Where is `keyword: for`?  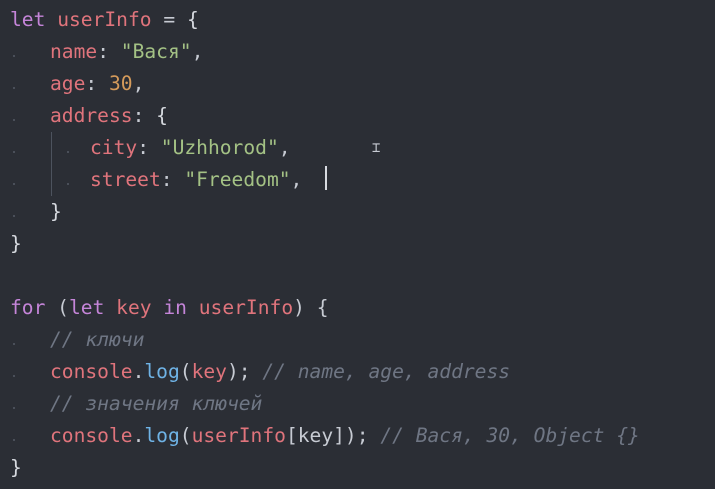
keyword: for is located at coordinates (28, 307).